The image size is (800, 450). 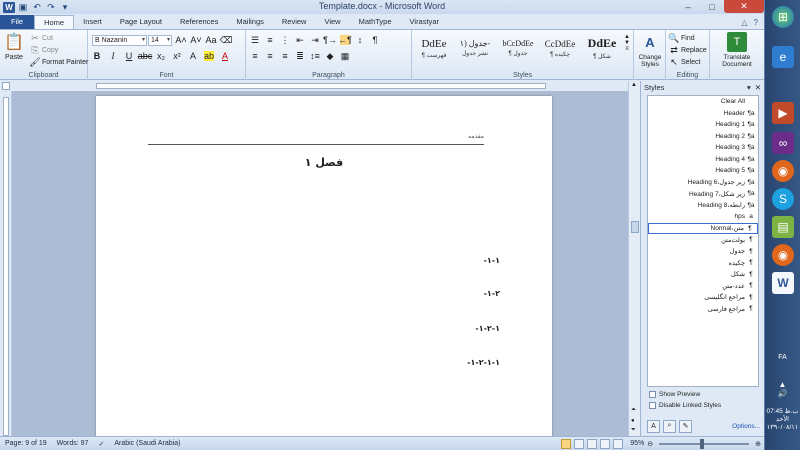 What do you see at coordinates (434, 48) in the screenshot?
I see `style-gallery-item: DdEe ¶ فهرست` at bounding box center [434, 48].